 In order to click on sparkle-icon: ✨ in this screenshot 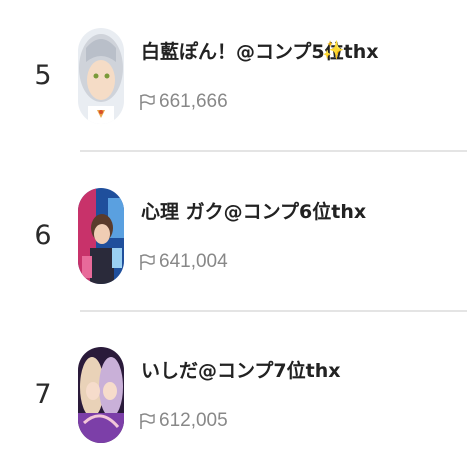, I will do `click(333, 50)`.